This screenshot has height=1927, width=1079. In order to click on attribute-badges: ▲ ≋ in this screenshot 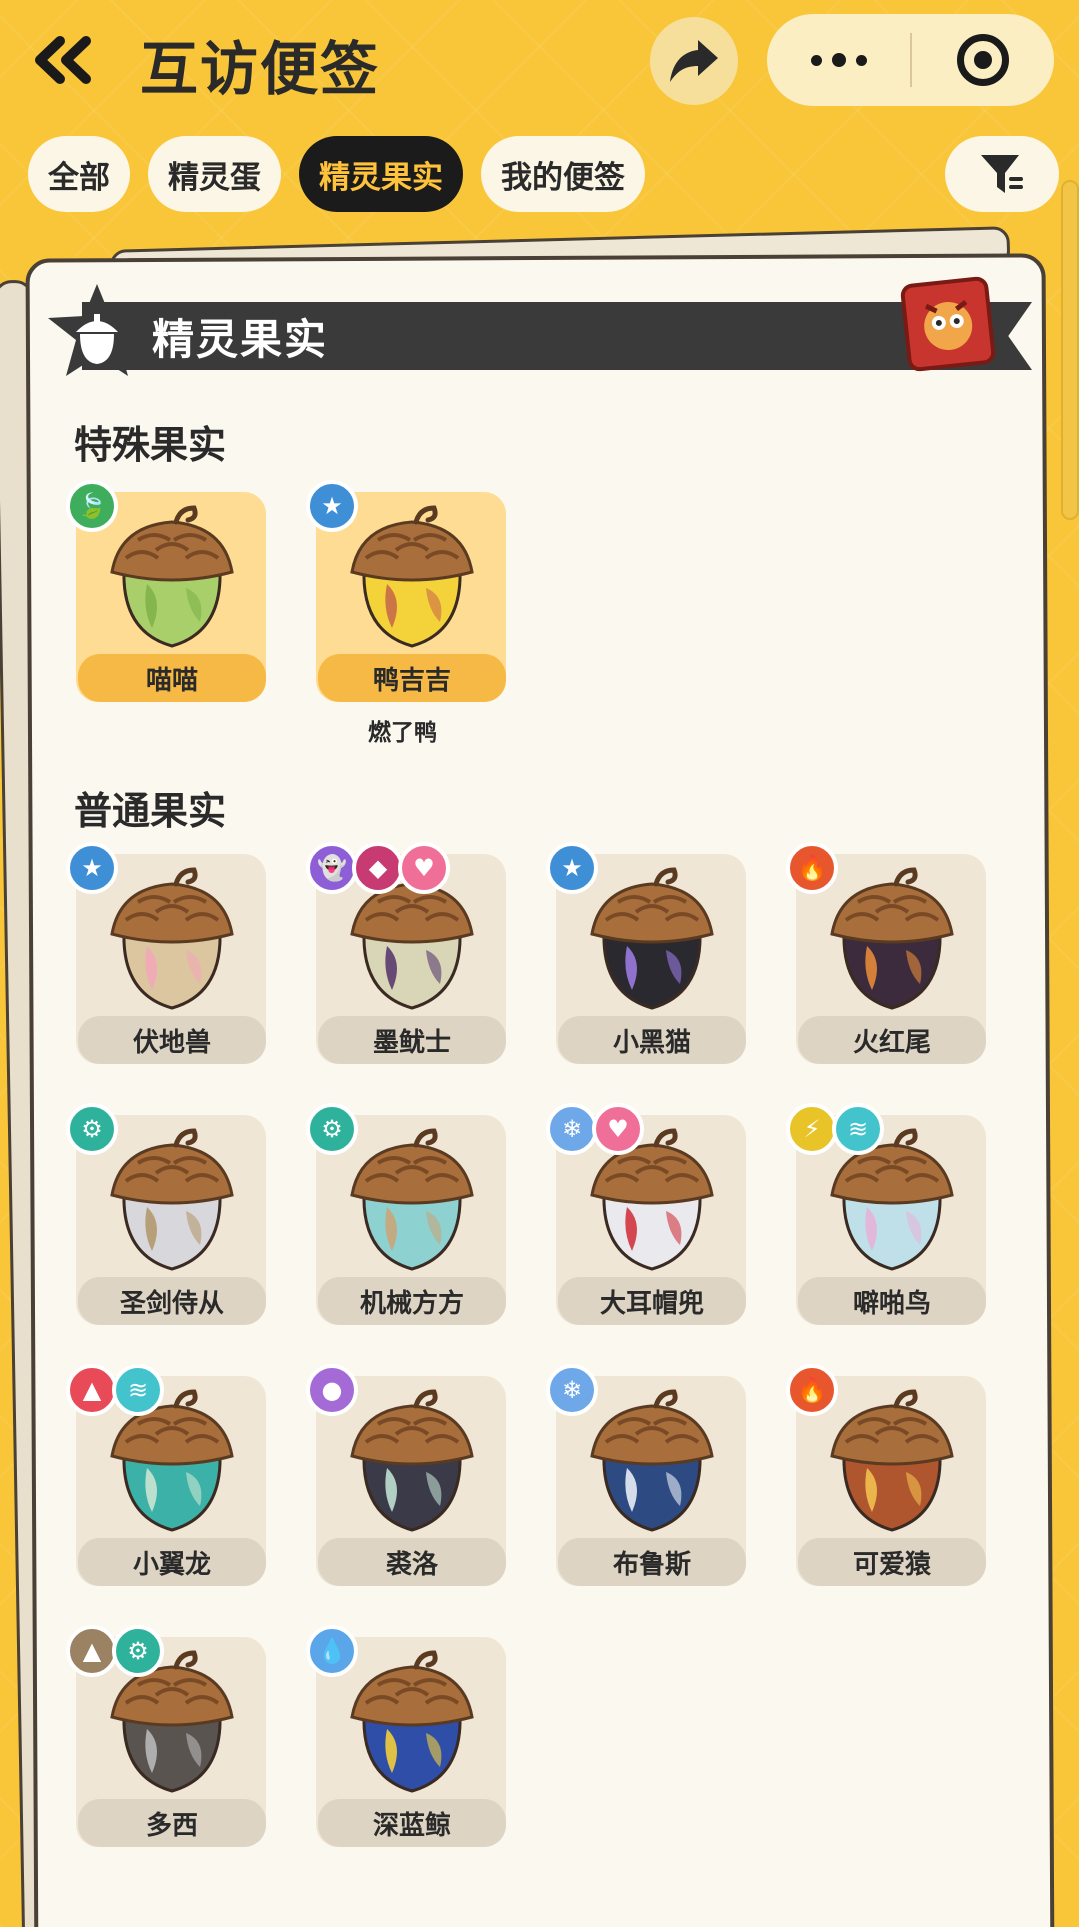, I will do `click(115, 1390)`.